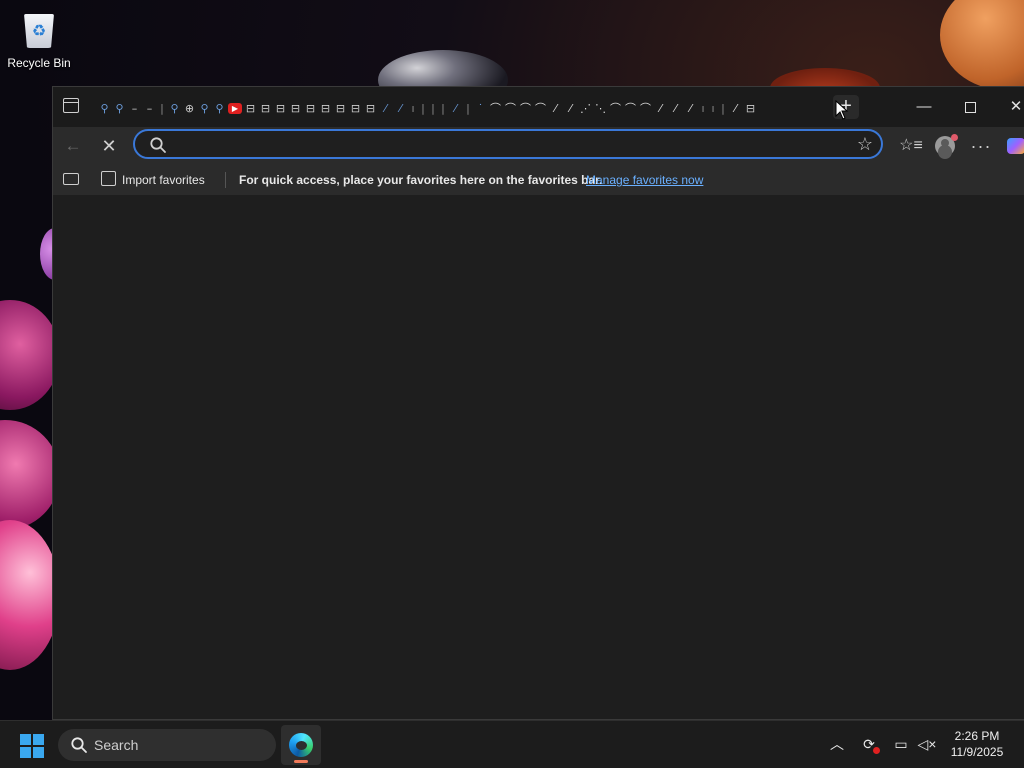 This screenshot has height=768, width=1024. What do you see at coordinates (480, 108) in the screenshot?
I see `tab-loading-icon: ˙` at bounding box center [480, 108].